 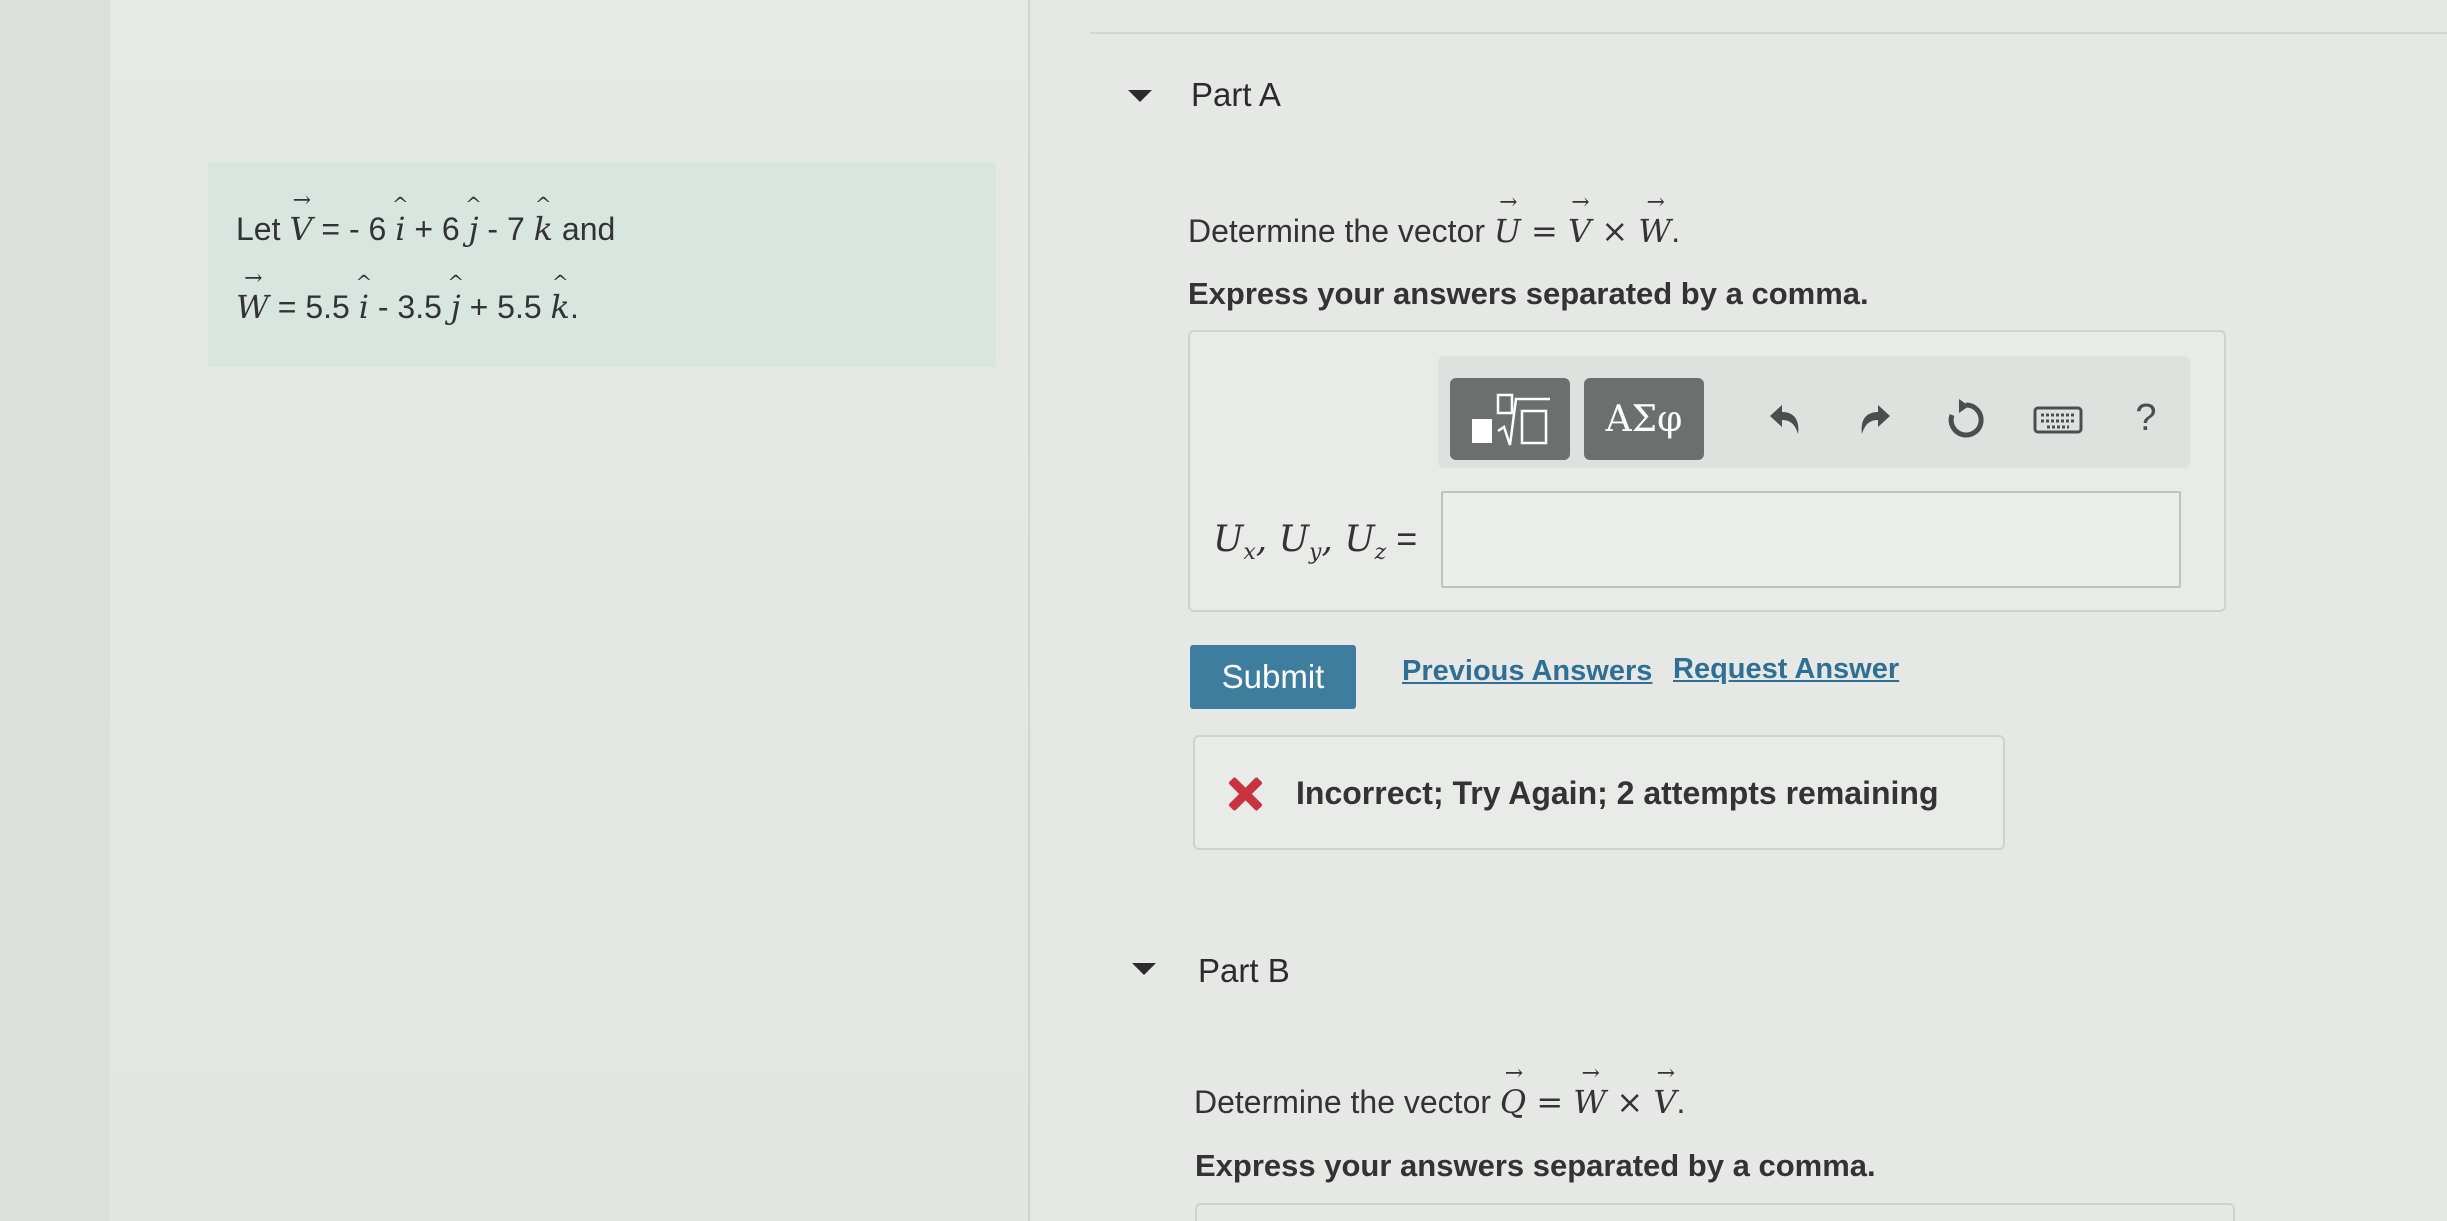 I want to click on problem-text: = 5.5, so click(x=313, y=307).